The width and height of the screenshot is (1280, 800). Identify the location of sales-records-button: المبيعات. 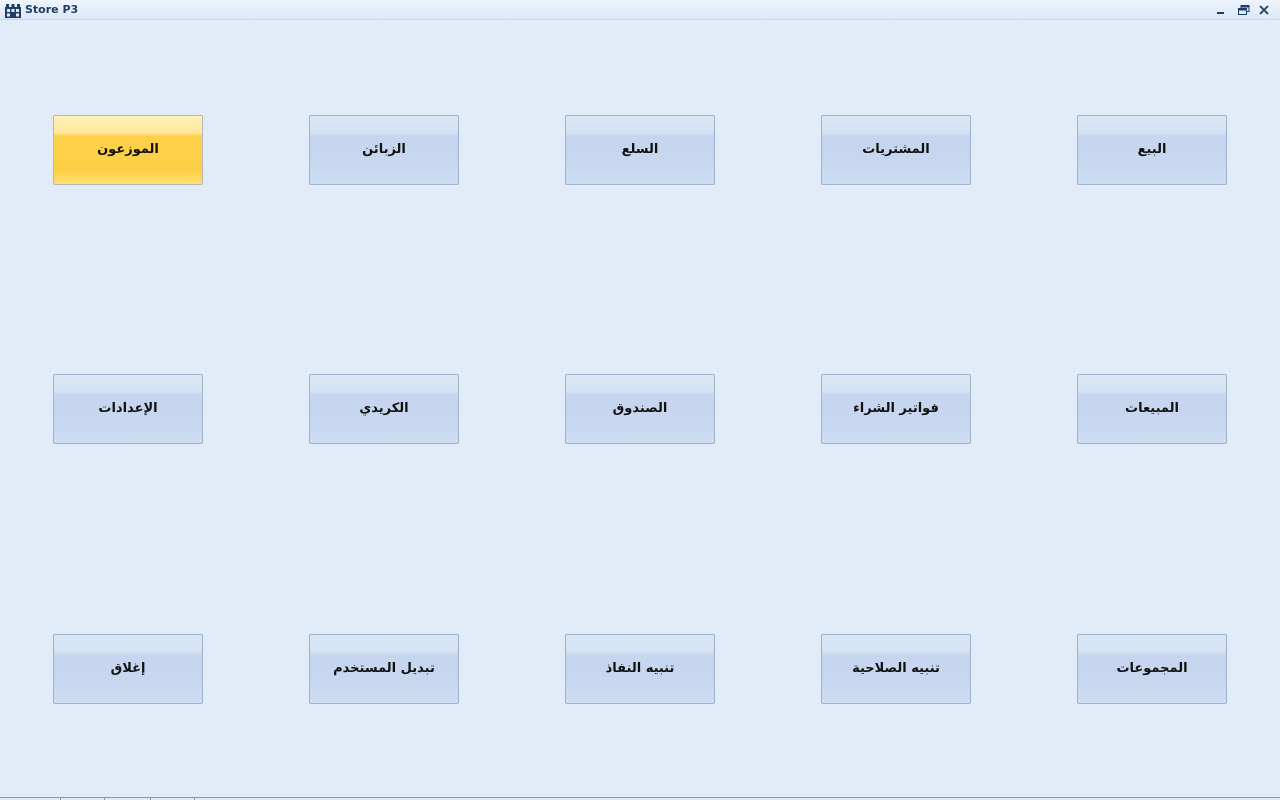
(1152, 409).